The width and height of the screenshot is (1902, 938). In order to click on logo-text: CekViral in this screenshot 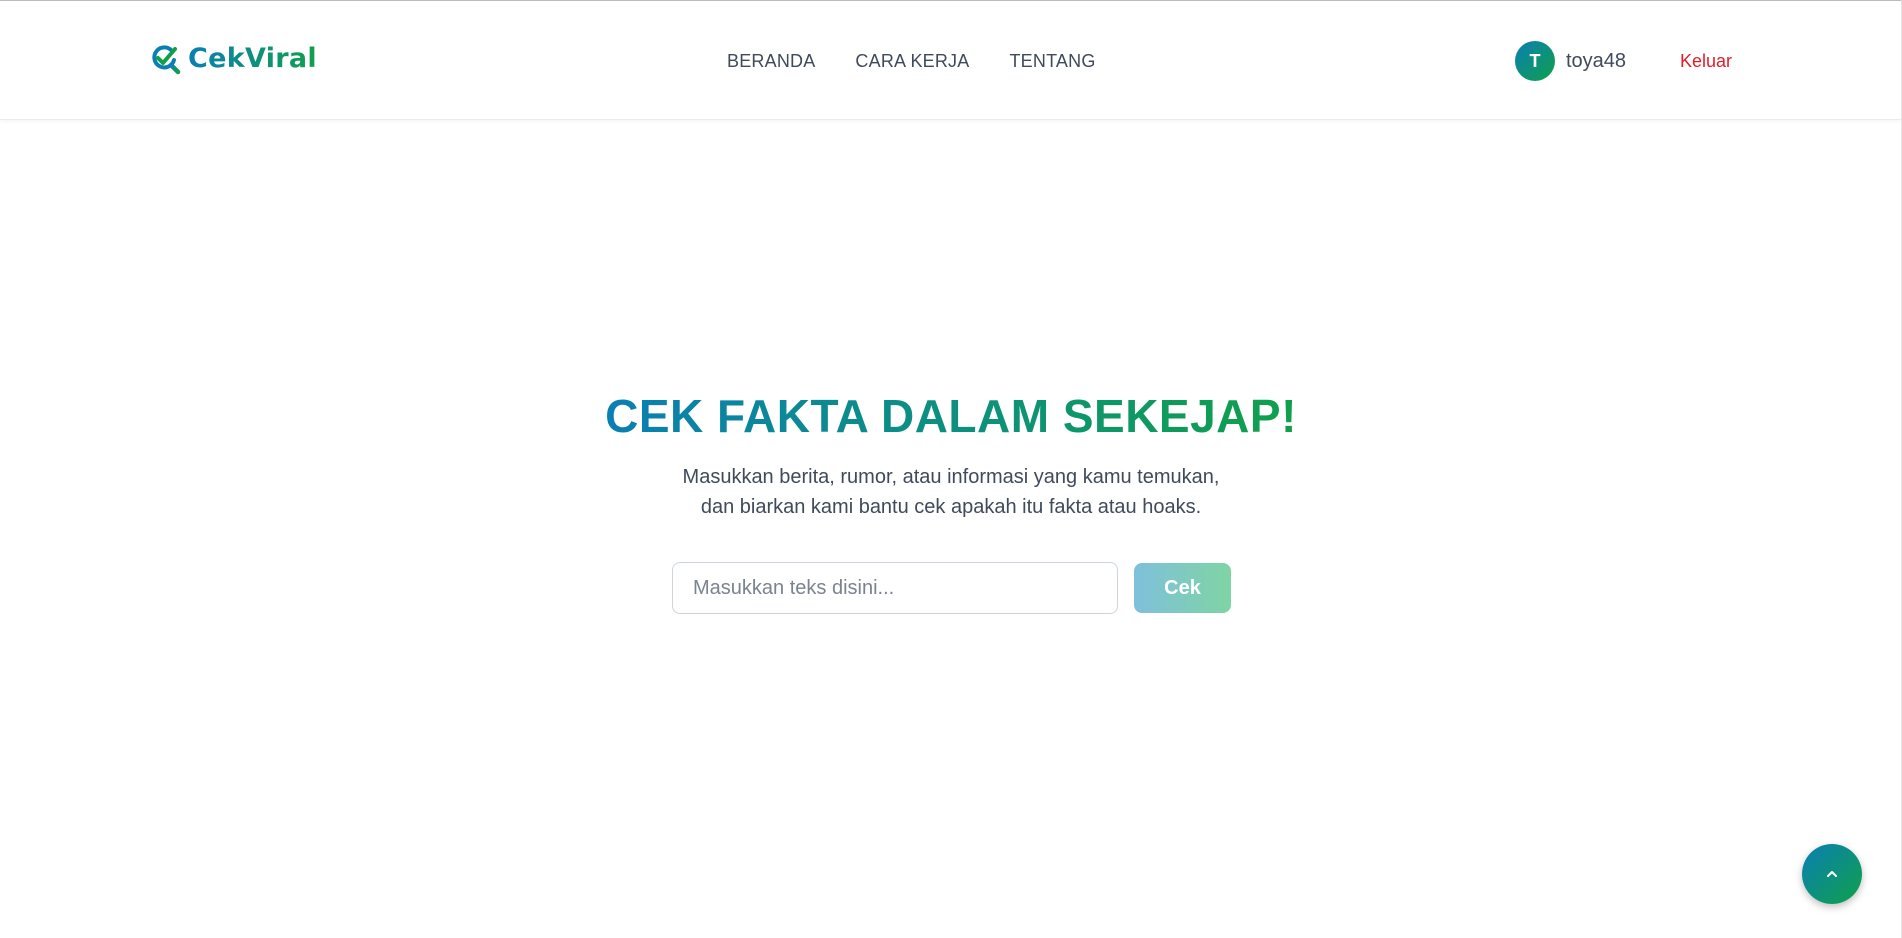, I will do `click(252, 59)`.